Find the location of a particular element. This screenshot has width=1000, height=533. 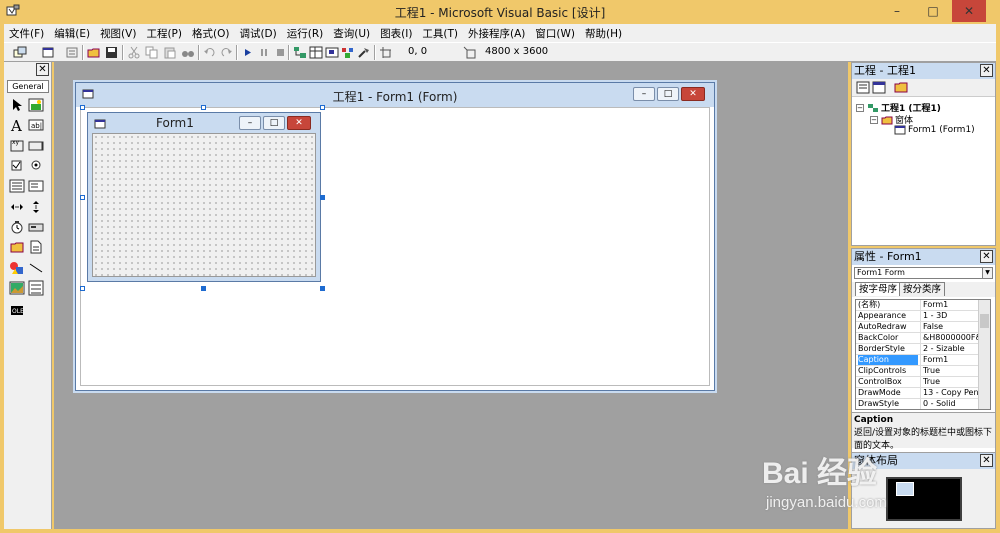

form1-caption: Form1 – □ ✕ is located at coordinates (204, 123).